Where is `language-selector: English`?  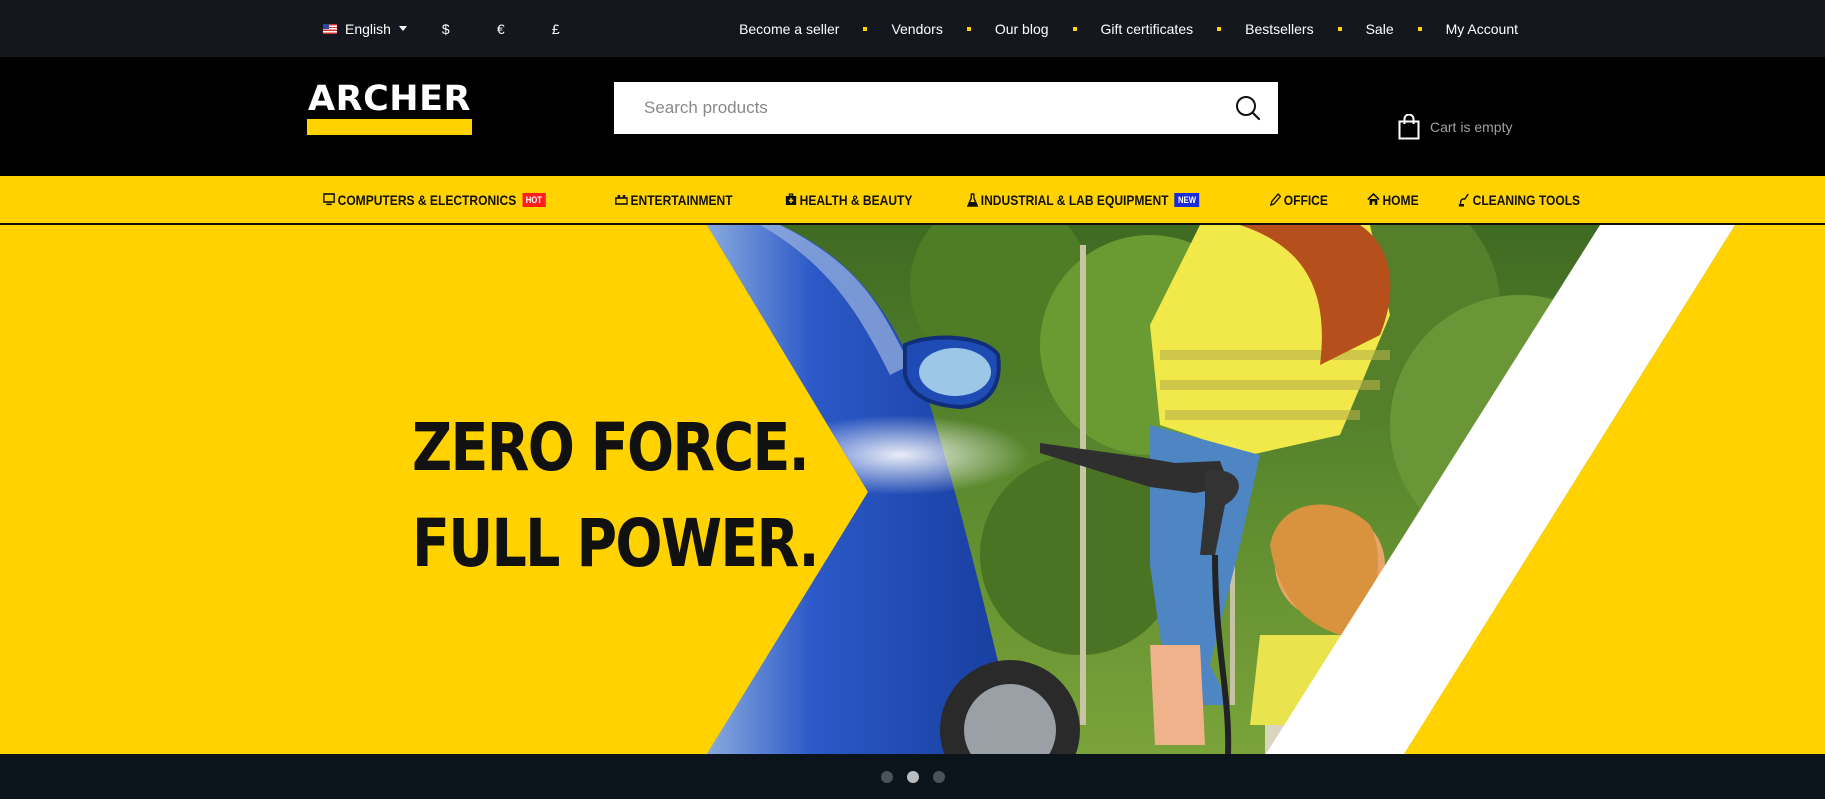
language-selector: English is located at coordinates (357, 29).